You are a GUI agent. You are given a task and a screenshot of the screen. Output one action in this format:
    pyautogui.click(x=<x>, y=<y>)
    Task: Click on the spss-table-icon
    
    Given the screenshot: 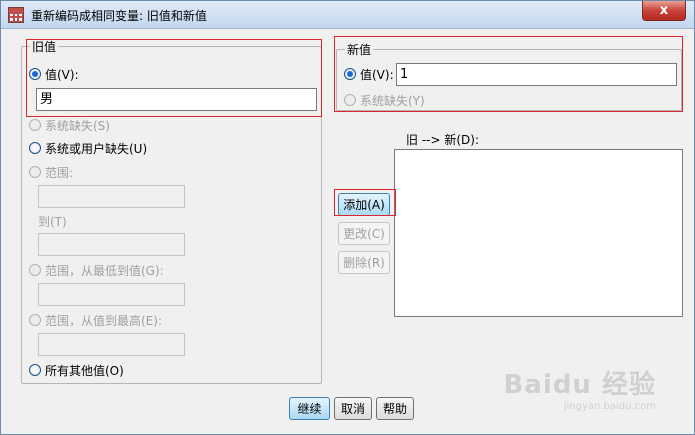 What is the action you would take?
    pyautogui.click(x=16, y=15)
    